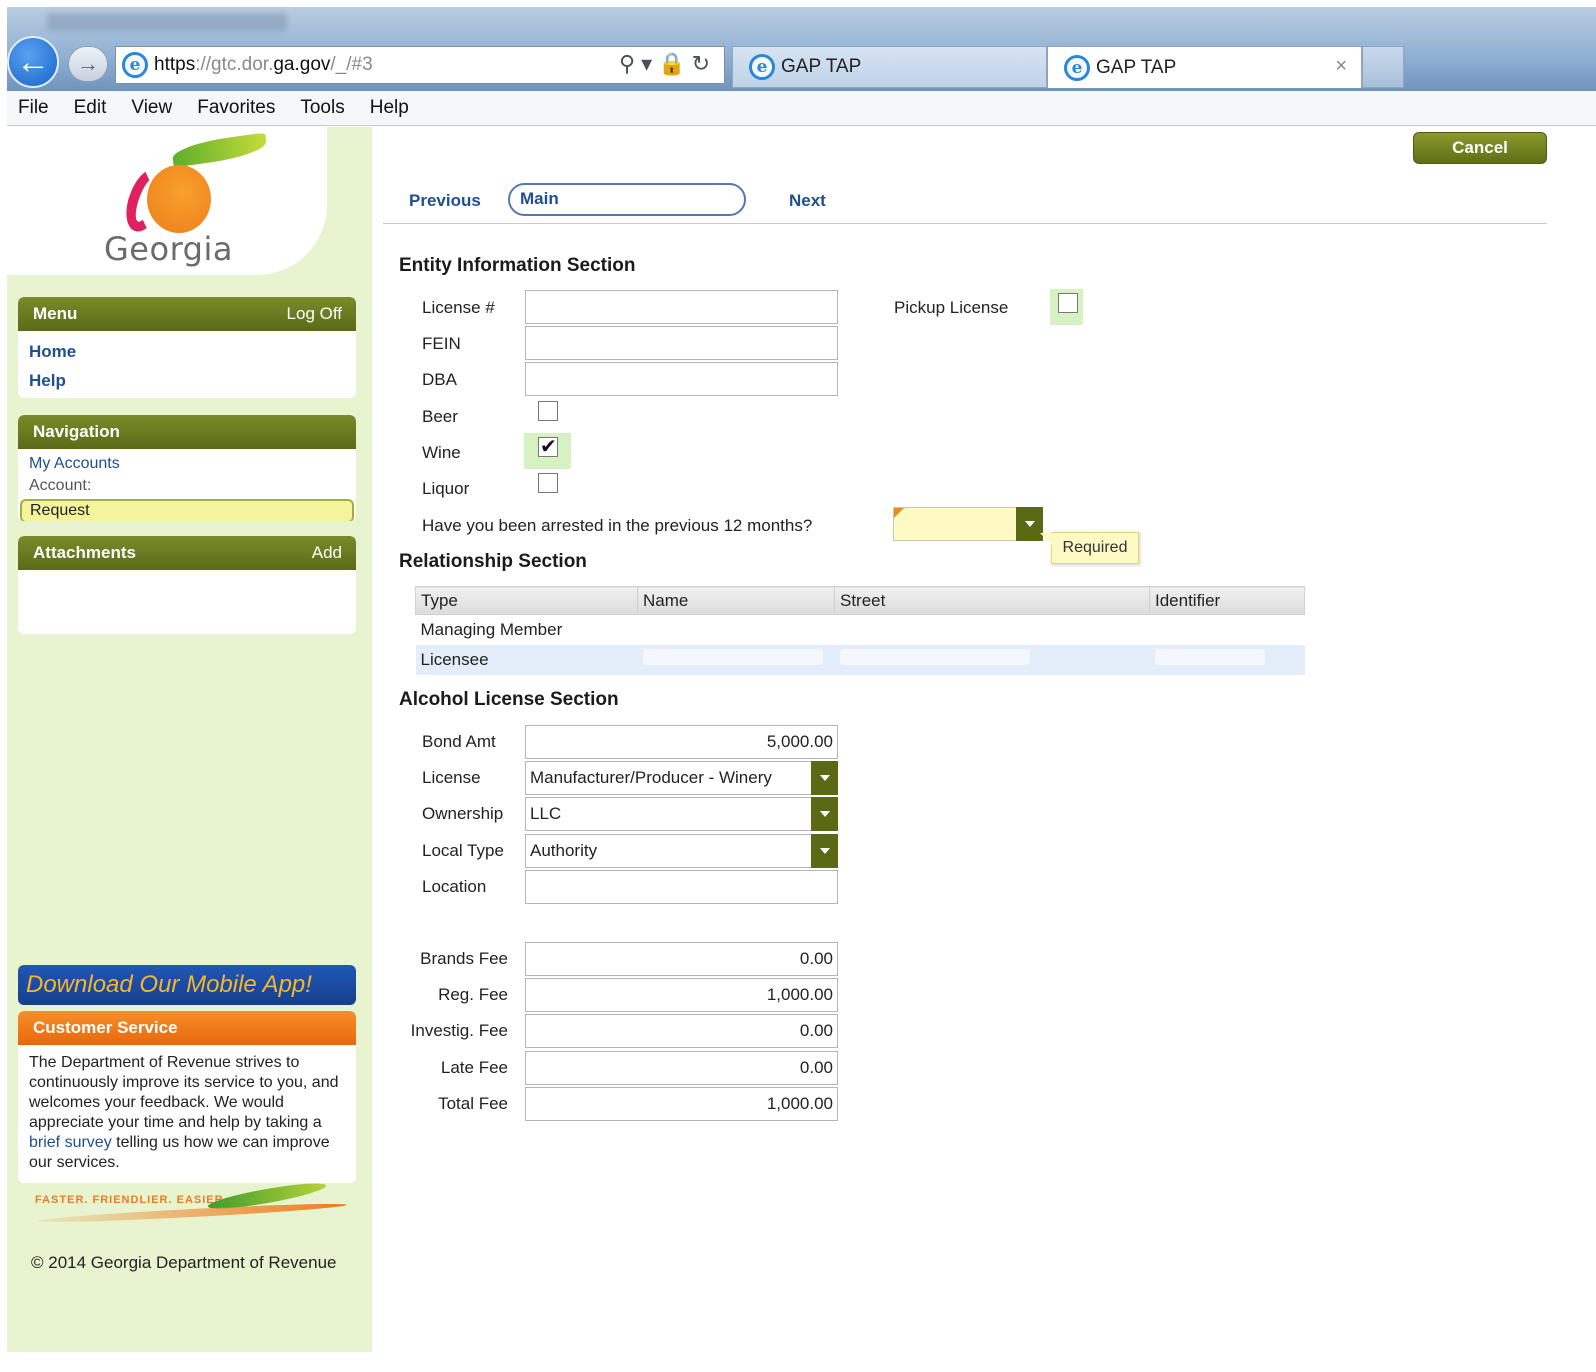 This screenshot has height=1372, width=1596. I want to click on navigation-panel: Navigation My Accounts Account: Request, so click(187, 468).